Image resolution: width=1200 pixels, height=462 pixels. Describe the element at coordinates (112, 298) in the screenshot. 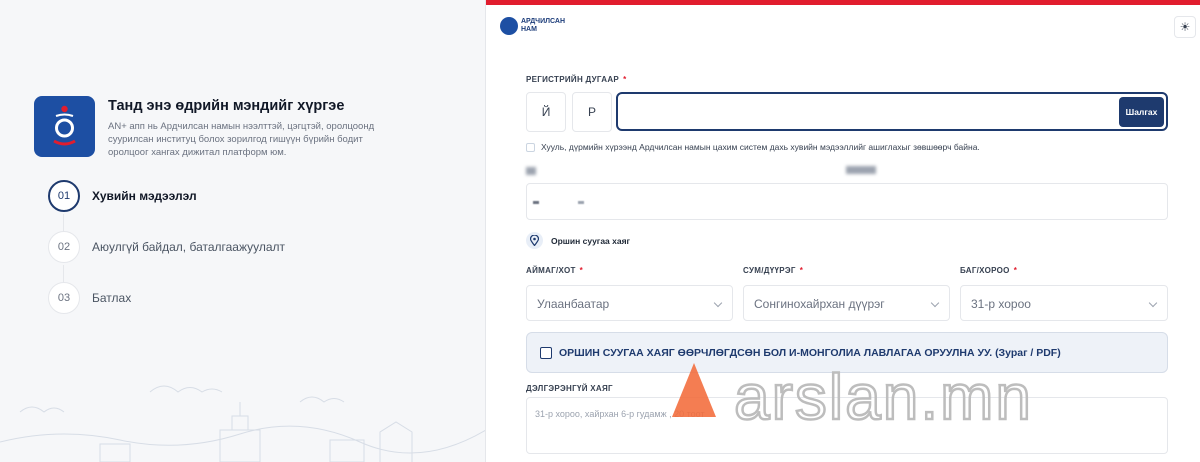

I see `step-label: Батлах` at that location.